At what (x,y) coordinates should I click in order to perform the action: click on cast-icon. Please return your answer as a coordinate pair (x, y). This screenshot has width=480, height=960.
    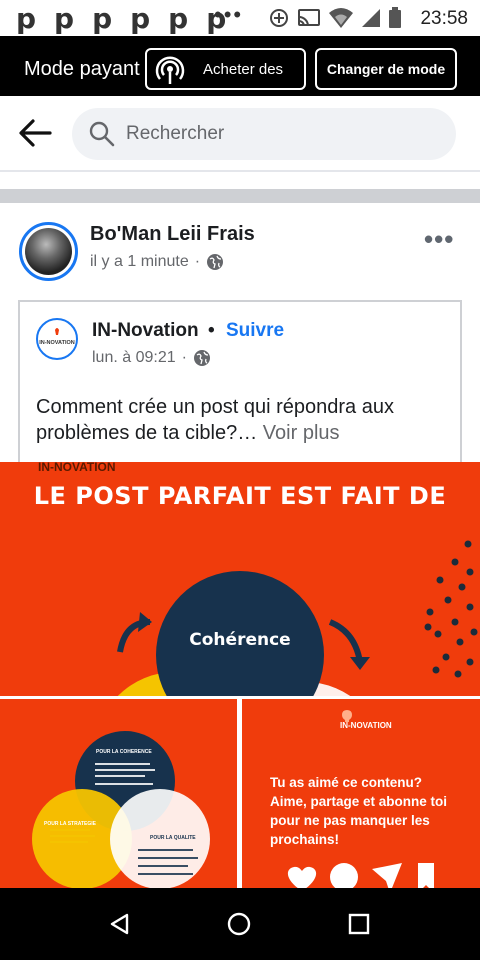
    Looking at the image, I should click on (309, 18).